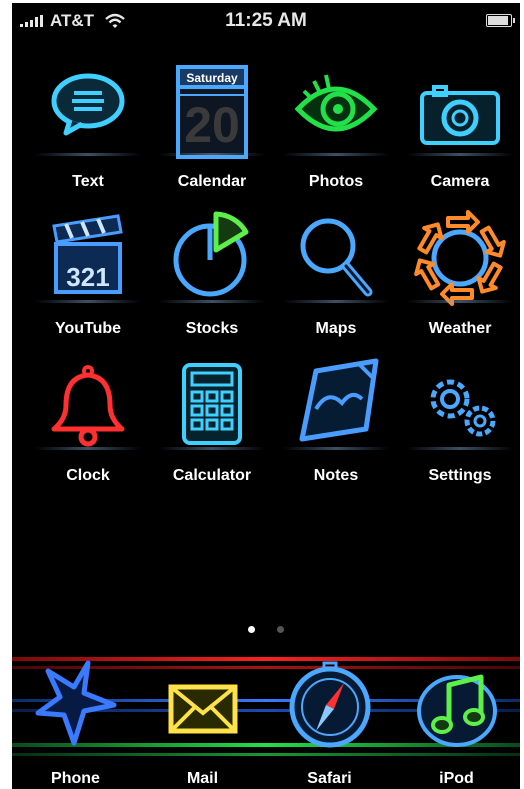 Image resolution: width=524 pixels, height=789 pixels. Describe the element at coordinates (336, 103) in the screenshot. I see `eye-icon` at that location.